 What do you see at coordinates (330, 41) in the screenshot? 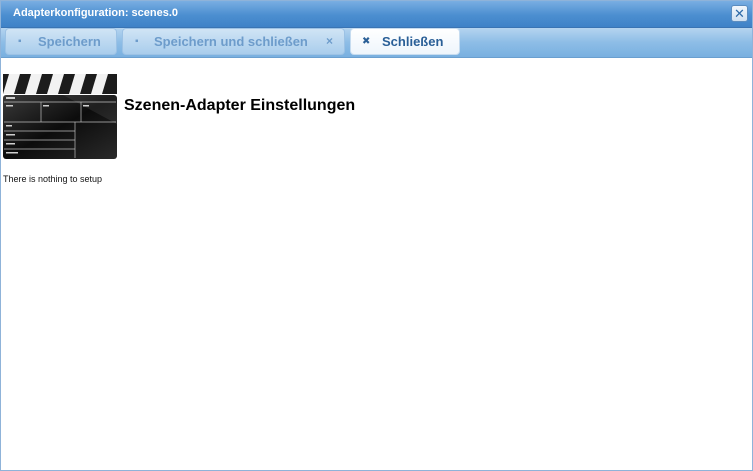
I see `close-small-icon: ×` at bounding box center [330, 41].